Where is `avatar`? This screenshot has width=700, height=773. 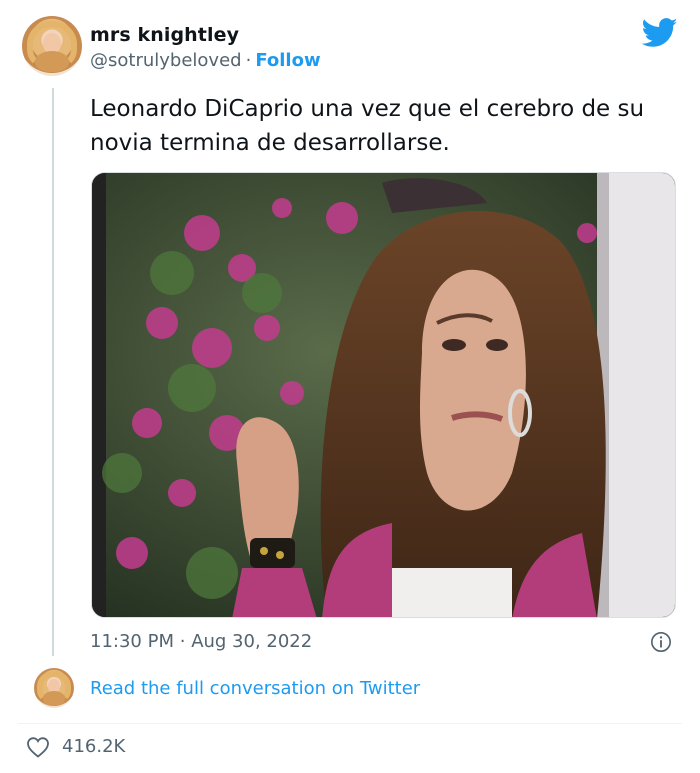
avatar is located at coordinates (52, 46).